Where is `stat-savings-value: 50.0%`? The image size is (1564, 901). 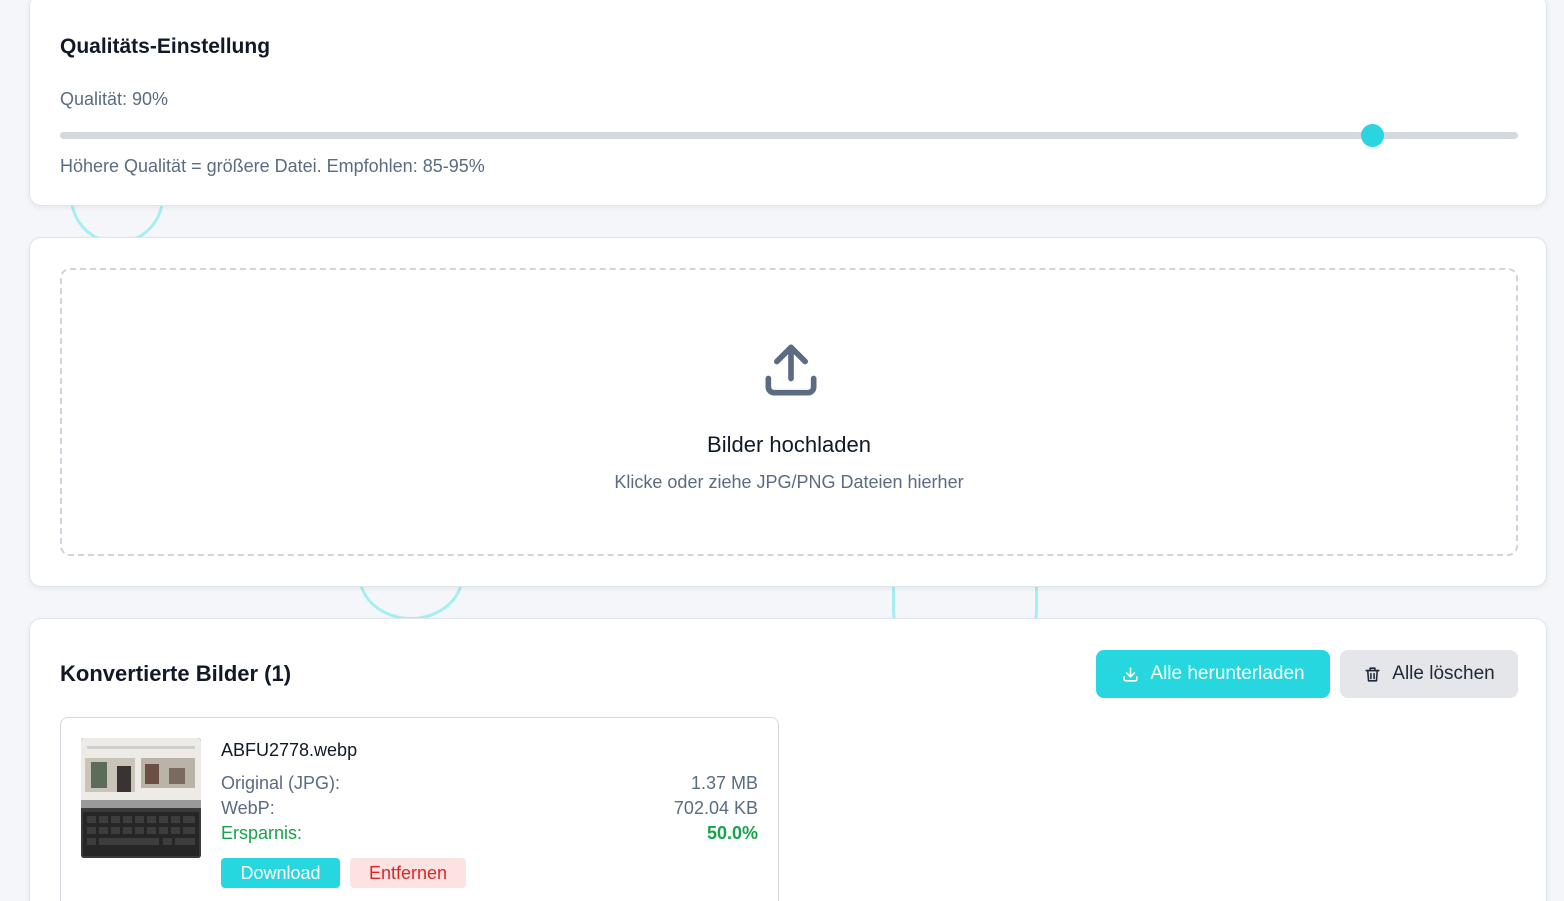 stat-savings-value: 50.0% is located at coordinates (732, 833).